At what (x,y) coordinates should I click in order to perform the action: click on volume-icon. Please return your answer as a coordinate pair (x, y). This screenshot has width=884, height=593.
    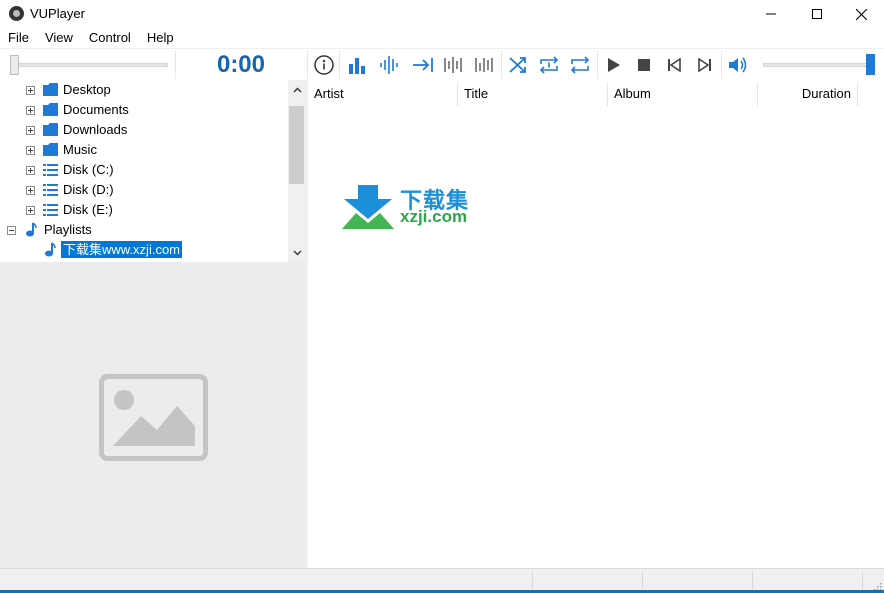
    Looking at the image, I should click on (738, 65).